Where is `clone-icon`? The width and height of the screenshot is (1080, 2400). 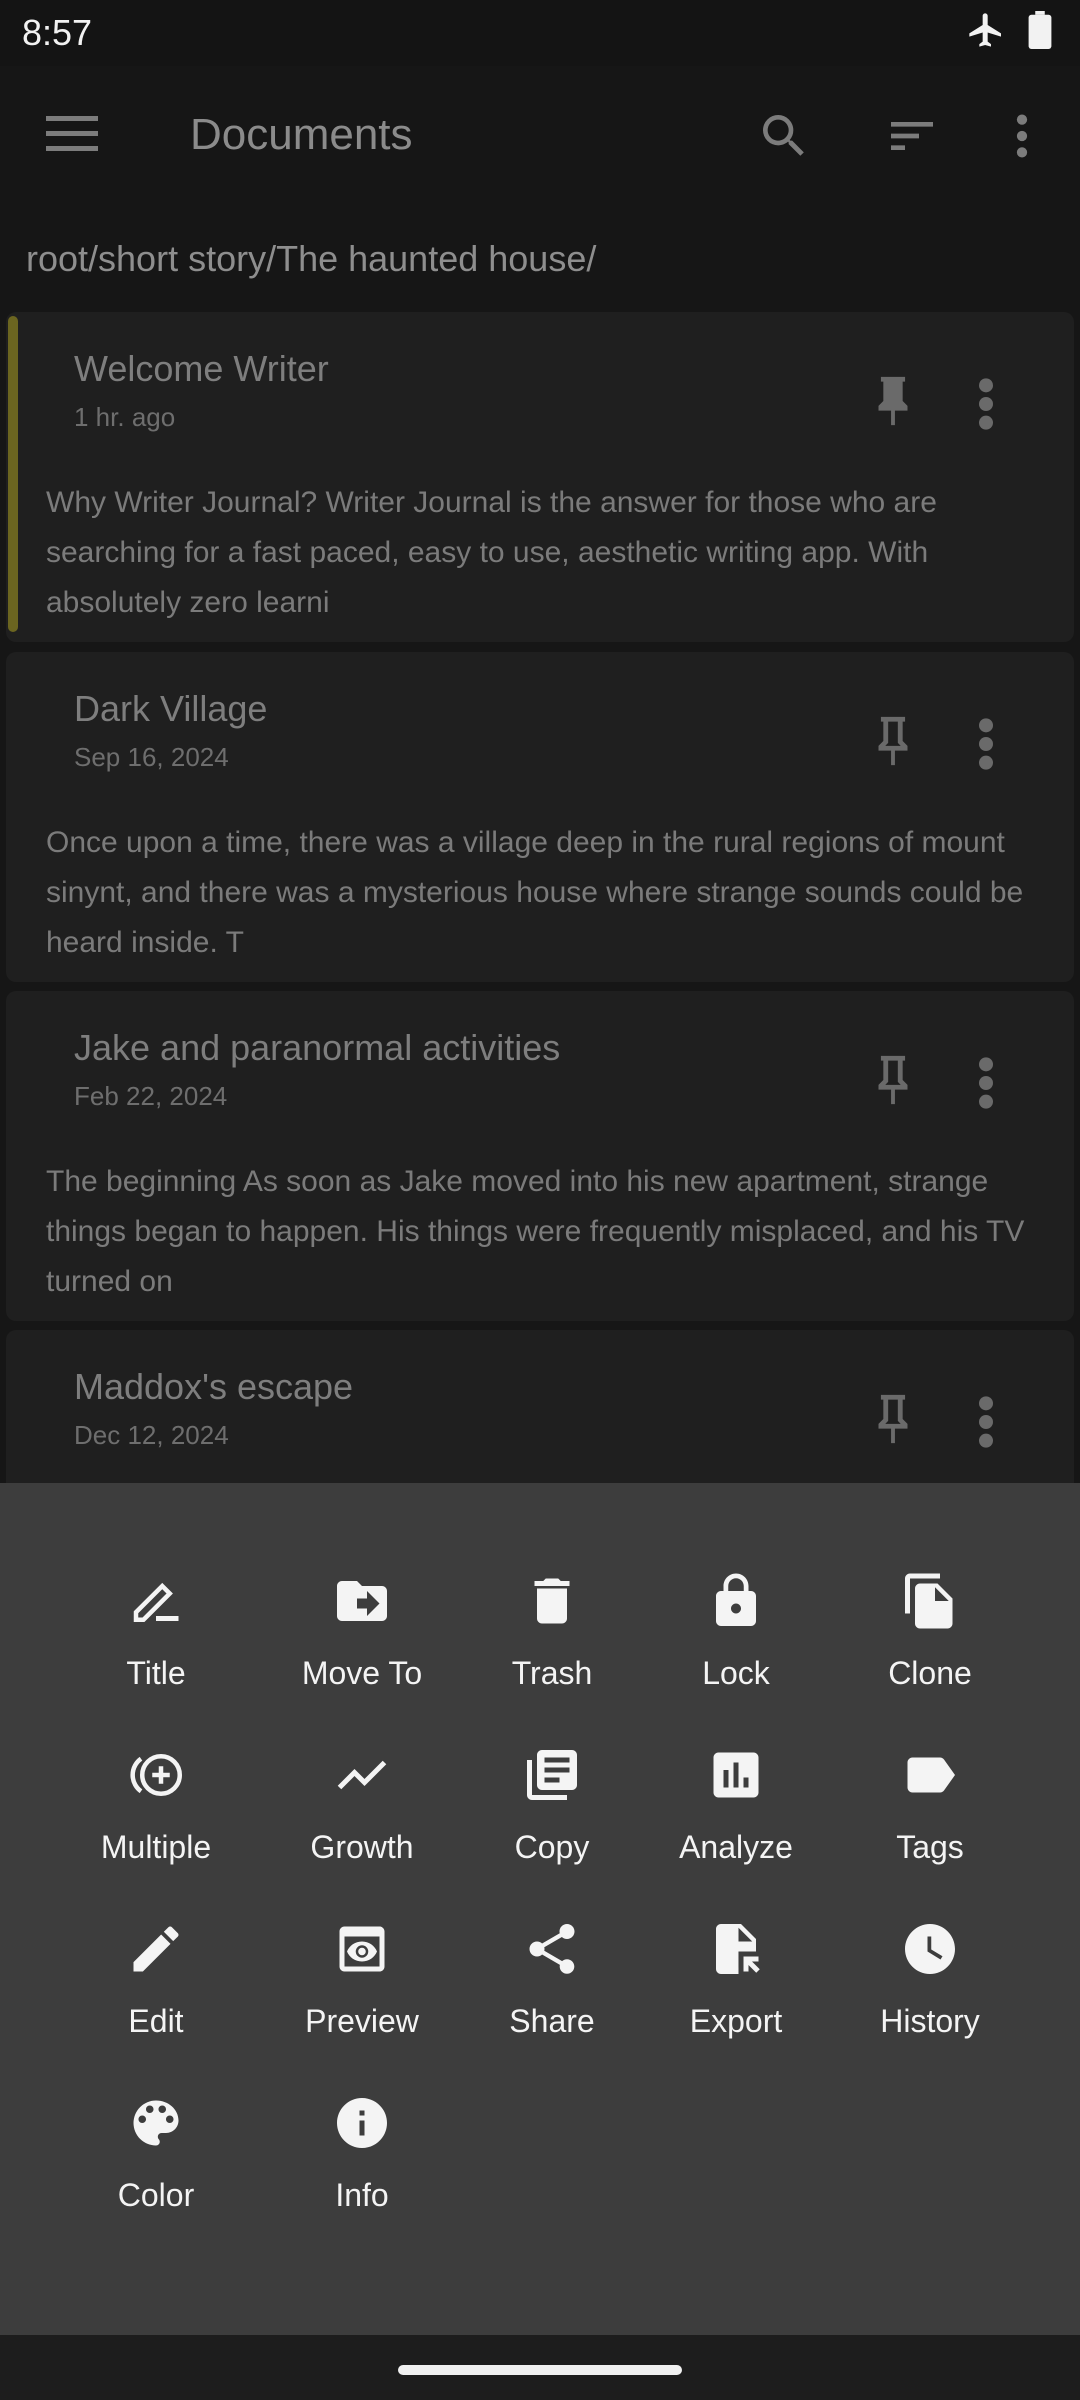
clone-icon is located at coordinates (930, 1601).